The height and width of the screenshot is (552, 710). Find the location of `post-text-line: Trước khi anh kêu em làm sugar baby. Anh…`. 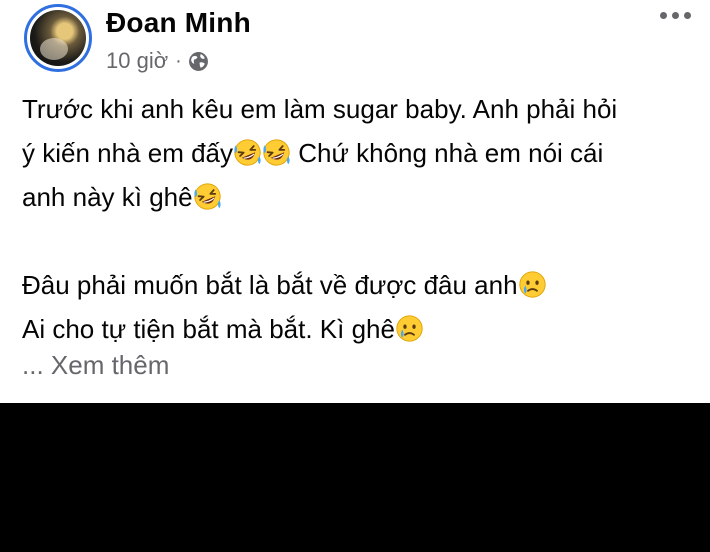

post-text-line: Trước khi anh kêu em làm sugar baby. Anh… is located at coordinates (352, 109).